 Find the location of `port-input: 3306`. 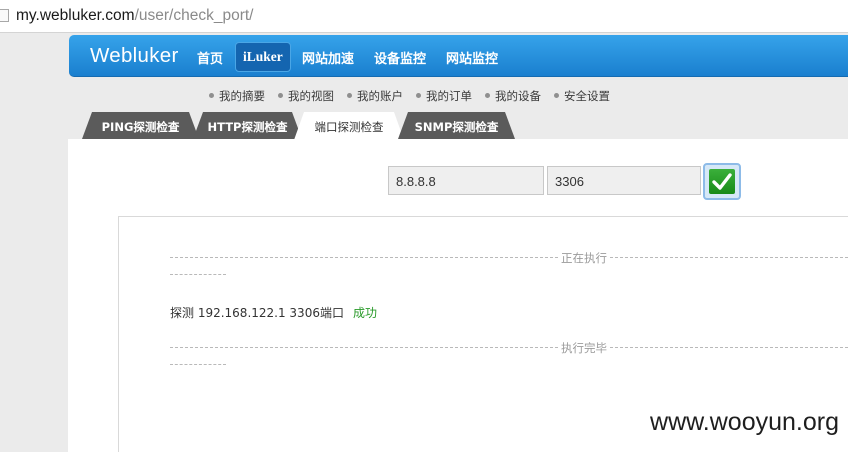

port-input: 3306 is located at coordinates (624, 180).